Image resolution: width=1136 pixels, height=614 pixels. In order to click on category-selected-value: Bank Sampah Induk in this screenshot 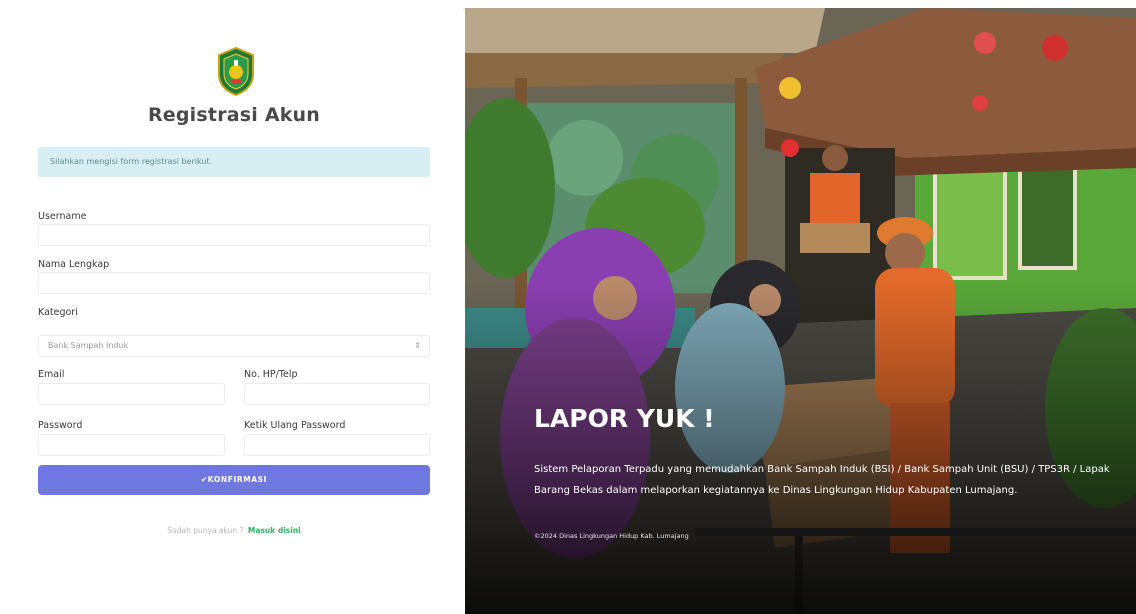, I will do `click(88, 345)`.